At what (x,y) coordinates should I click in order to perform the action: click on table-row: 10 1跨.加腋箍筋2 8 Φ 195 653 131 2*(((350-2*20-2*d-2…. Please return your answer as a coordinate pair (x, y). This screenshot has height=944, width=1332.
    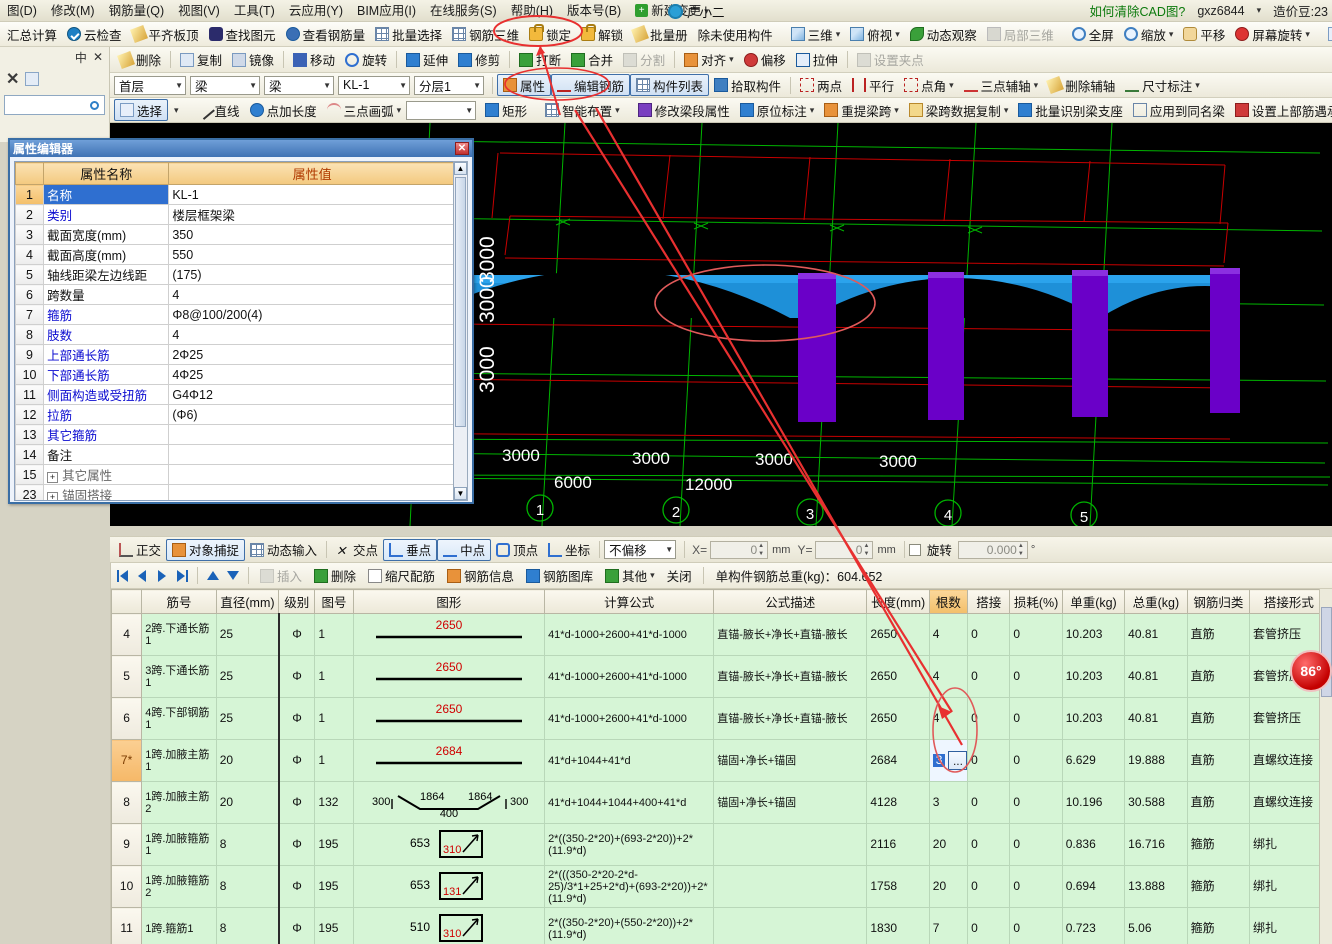
    Looking at the image, I should click on (721, 886).